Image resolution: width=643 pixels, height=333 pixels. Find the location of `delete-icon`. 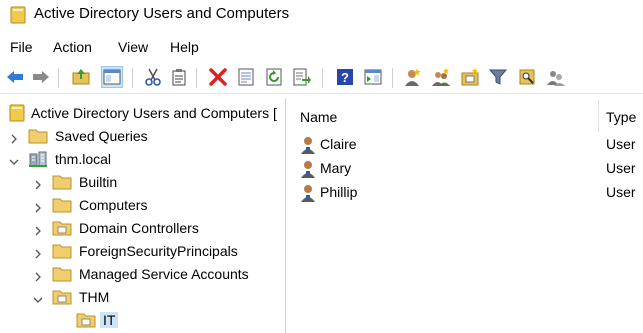

delete-icon is located at coordinates (218, 77).